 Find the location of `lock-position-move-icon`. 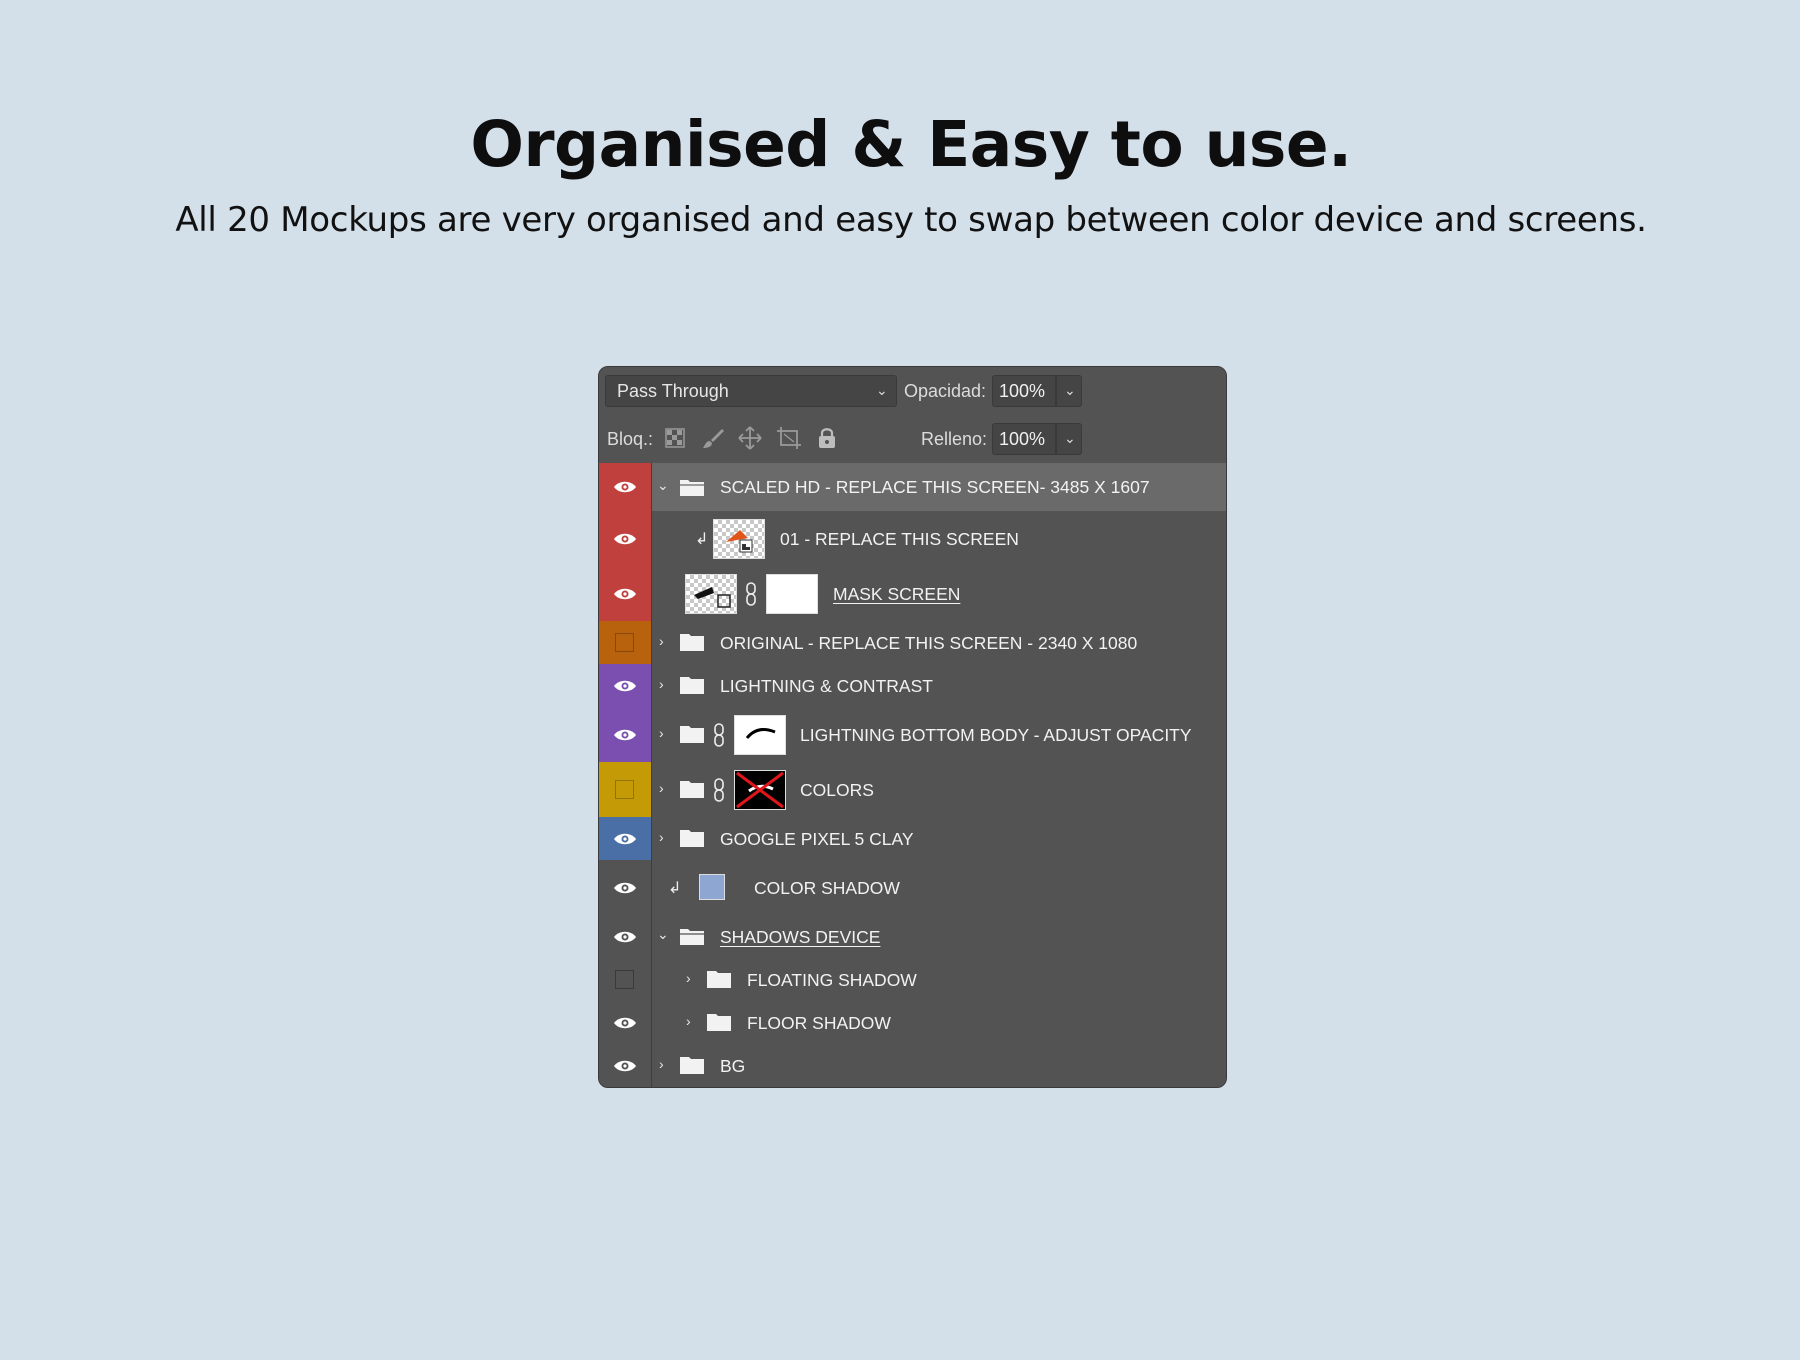

lock-position-move-icon is located at coordinates (750, 438).